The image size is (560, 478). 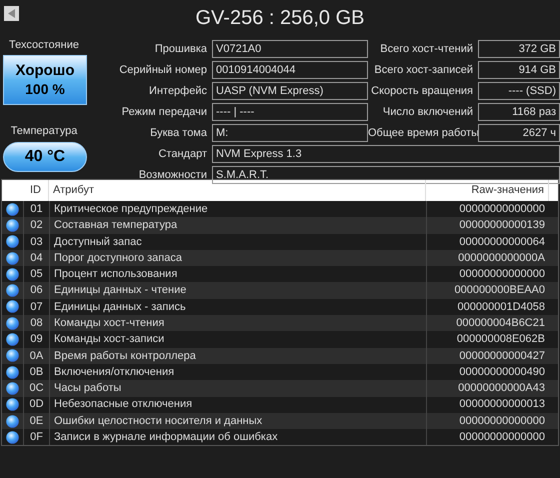 I want to click on health-percent: 100 %, so click(x=45, y=89).